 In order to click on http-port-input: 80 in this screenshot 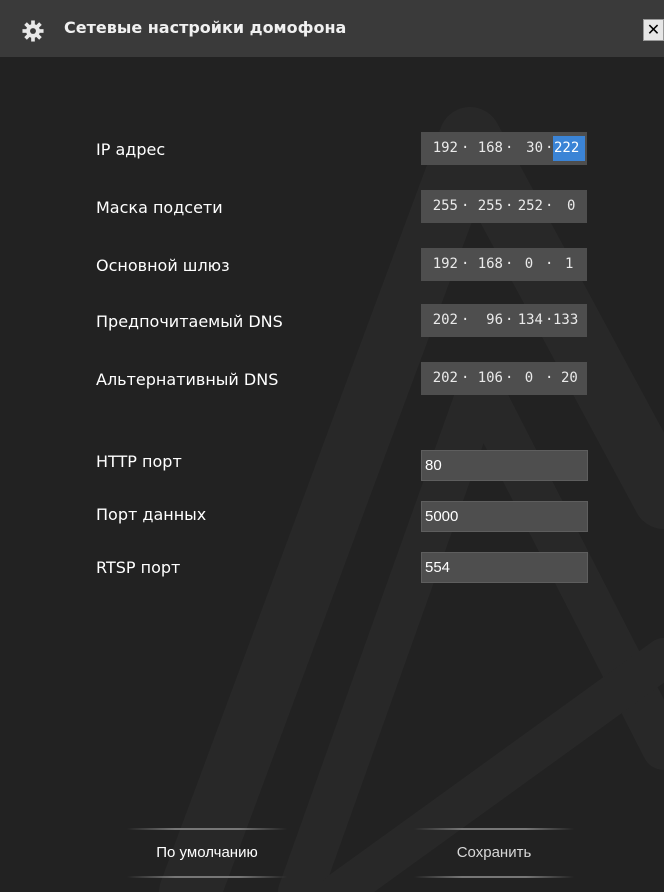, I will do `click(504, 465)`.